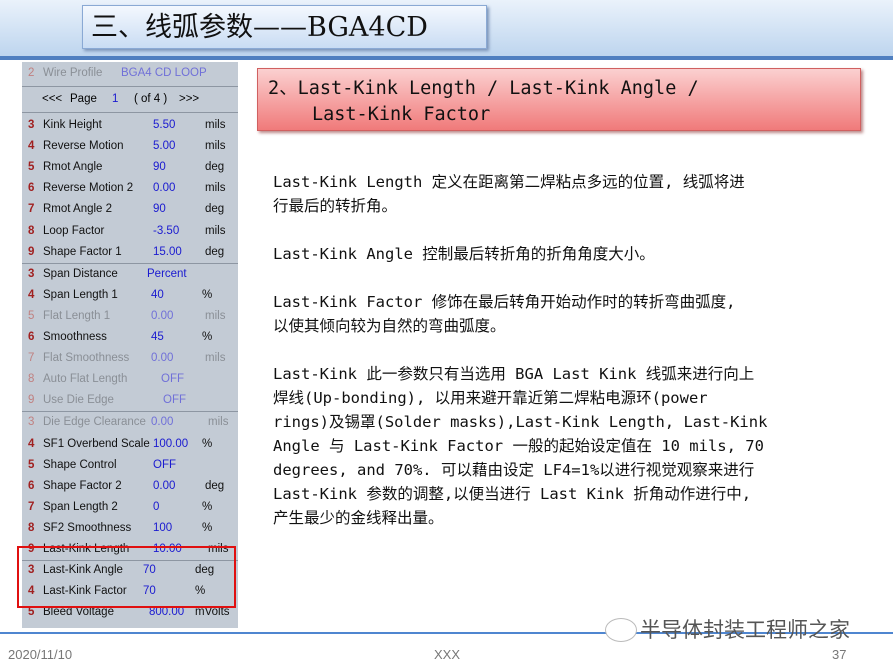  I want to click on row-value: BGA4 CD LOOP, so click(164, 73).